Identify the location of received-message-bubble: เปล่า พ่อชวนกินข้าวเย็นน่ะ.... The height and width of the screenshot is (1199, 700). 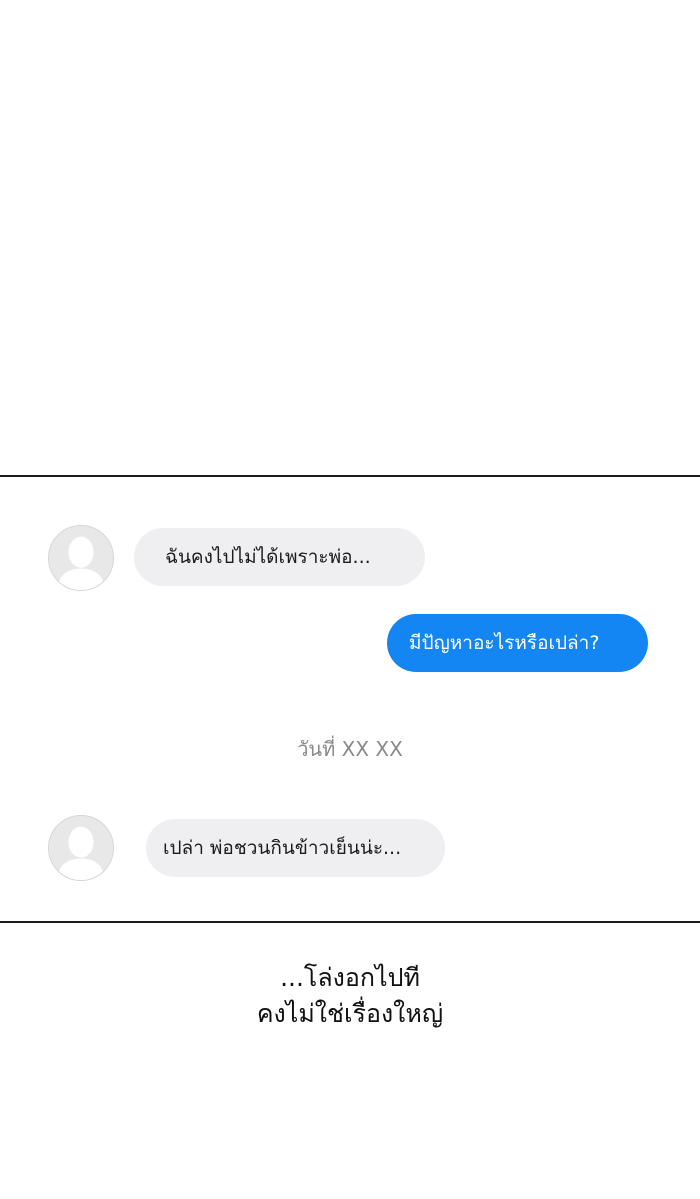
(295, 848).